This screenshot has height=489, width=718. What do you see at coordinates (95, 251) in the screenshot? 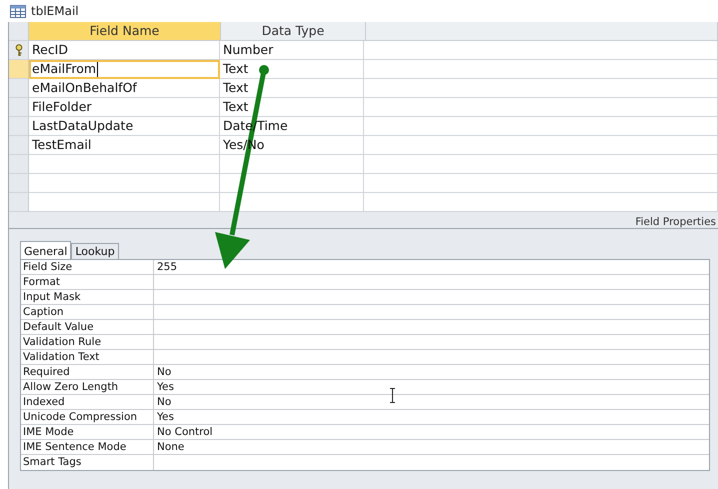
I see `tab: Lookup` at bounding box center [95, 251].